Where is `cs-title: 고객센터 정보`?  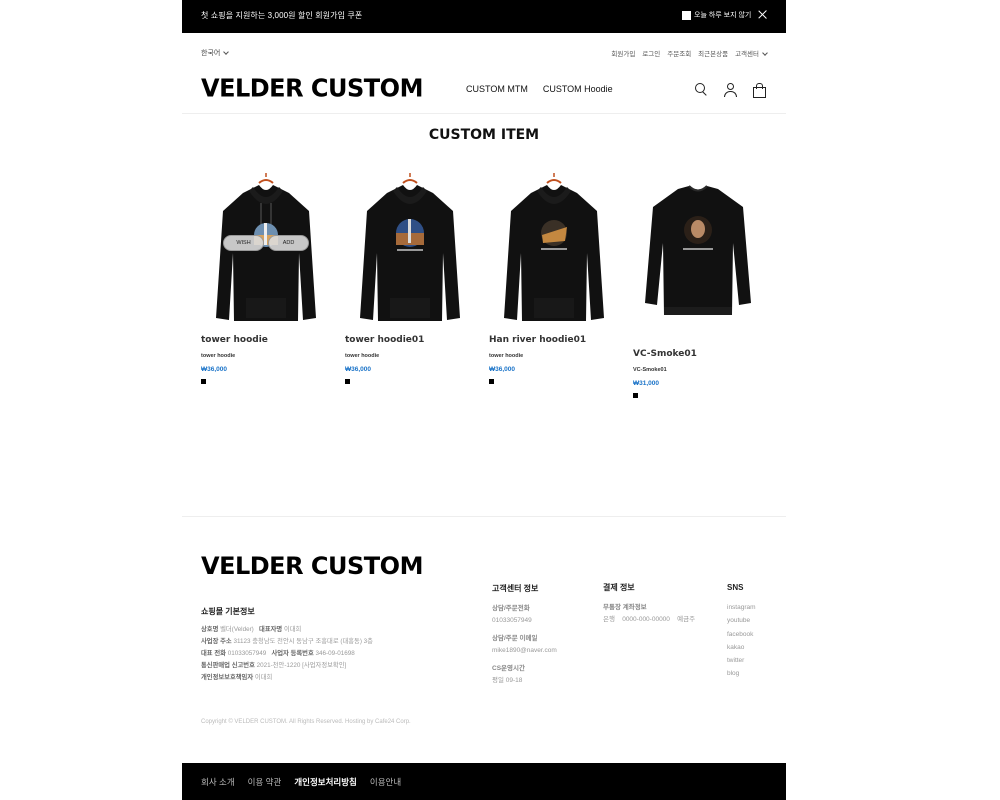 cs-title: 고객센터 정보 is located at coordinates (515, 588).